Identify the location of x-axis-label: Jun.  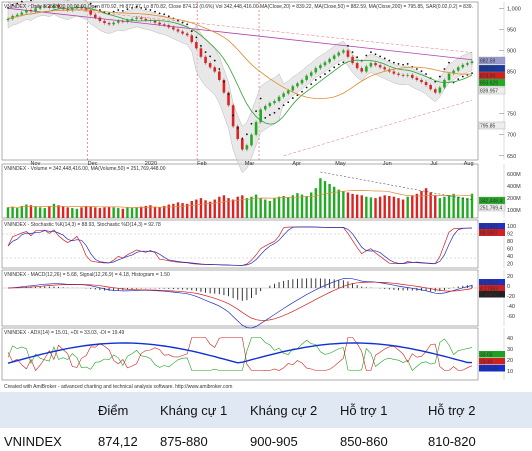
(387, 164).